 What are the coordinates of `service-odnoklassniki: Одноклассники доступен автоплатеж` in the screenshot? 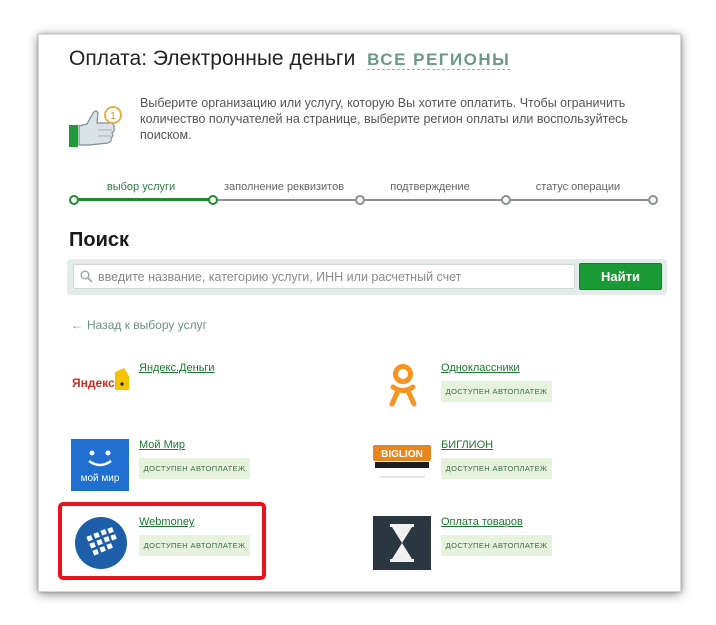 It's located at (473, 390).